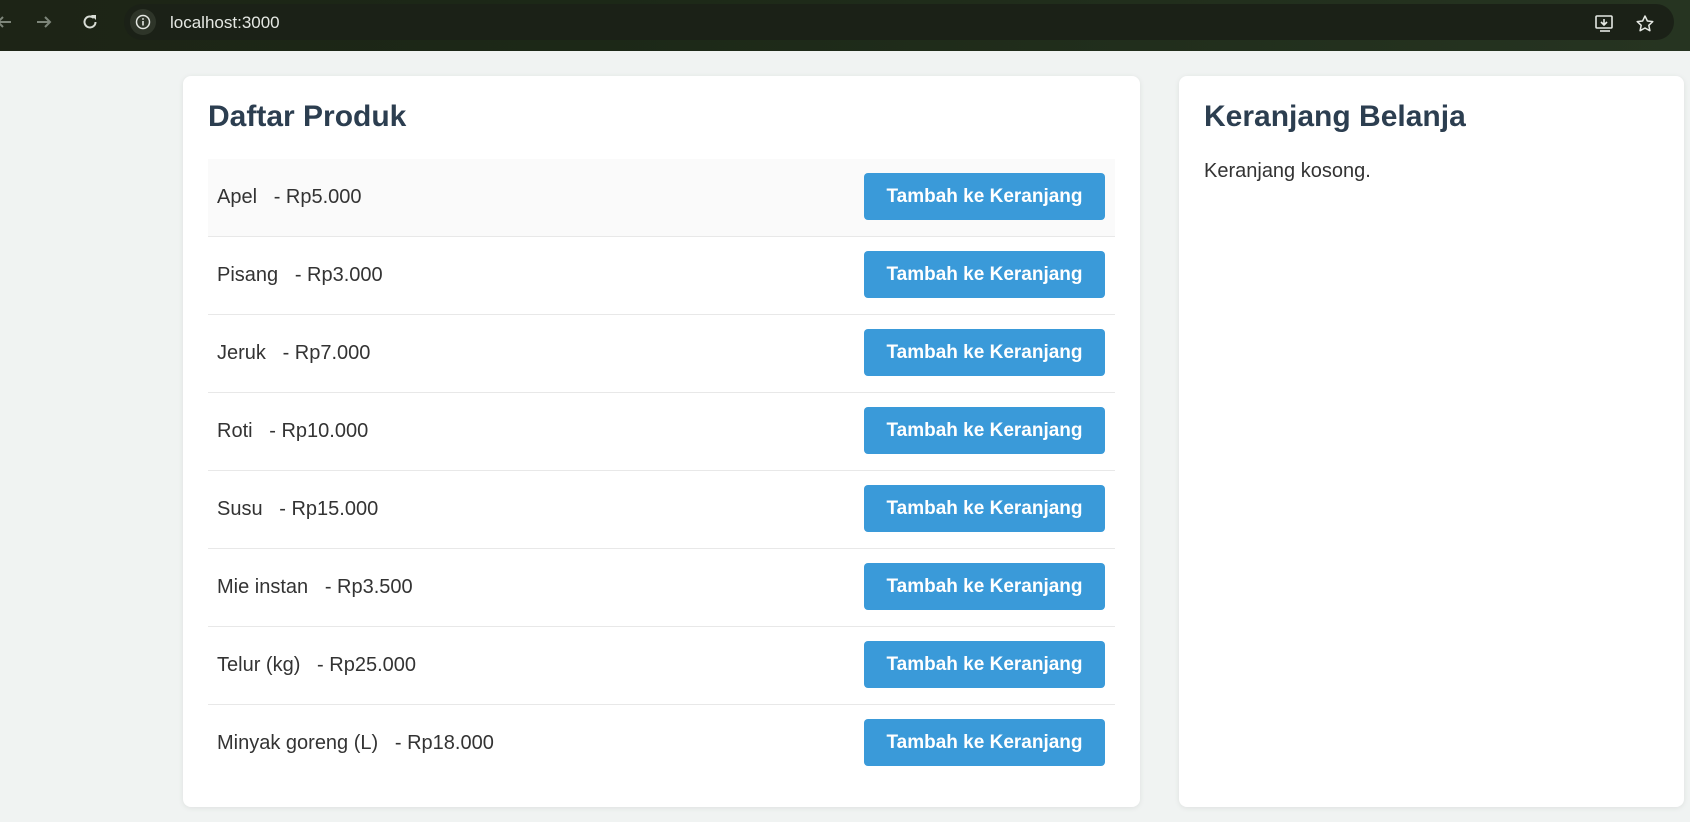  Describe the element at coordinates (372, 665) in the screenshot. I see `product-price: Rp25.000` at that location.